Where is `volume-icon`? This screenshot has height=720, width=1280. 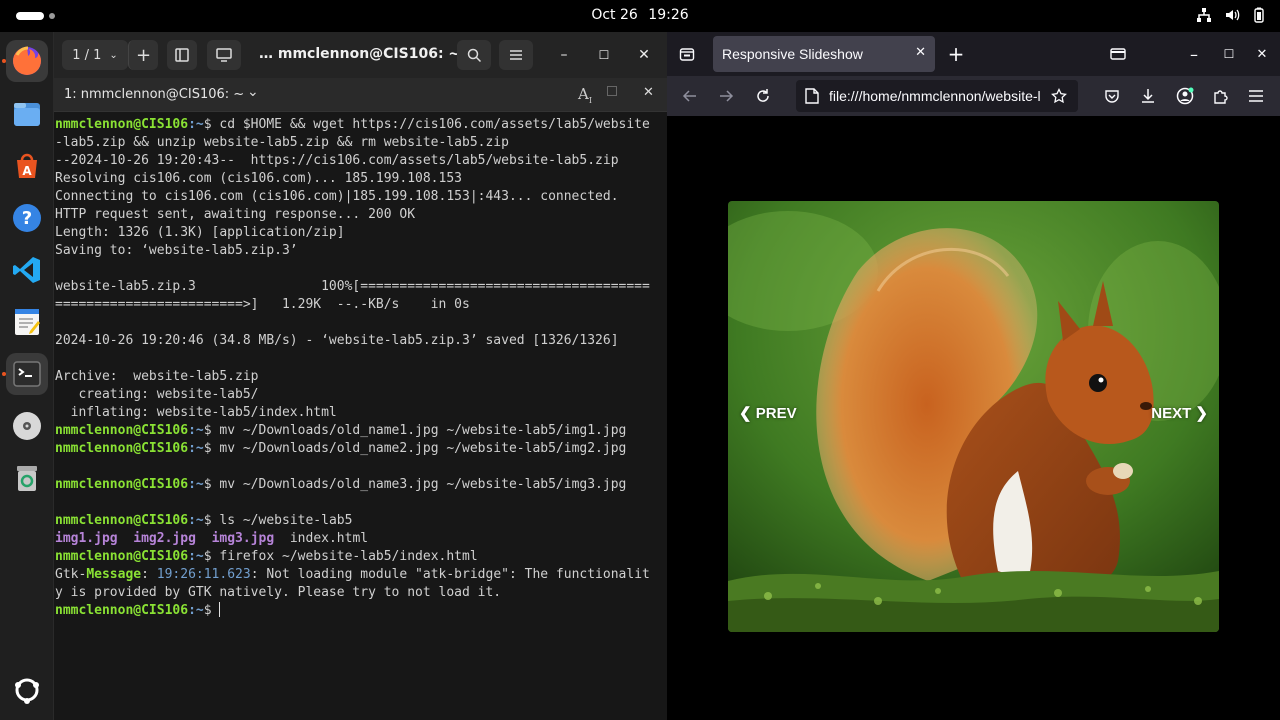 volume-icon is located at coordinates (1233, 15).